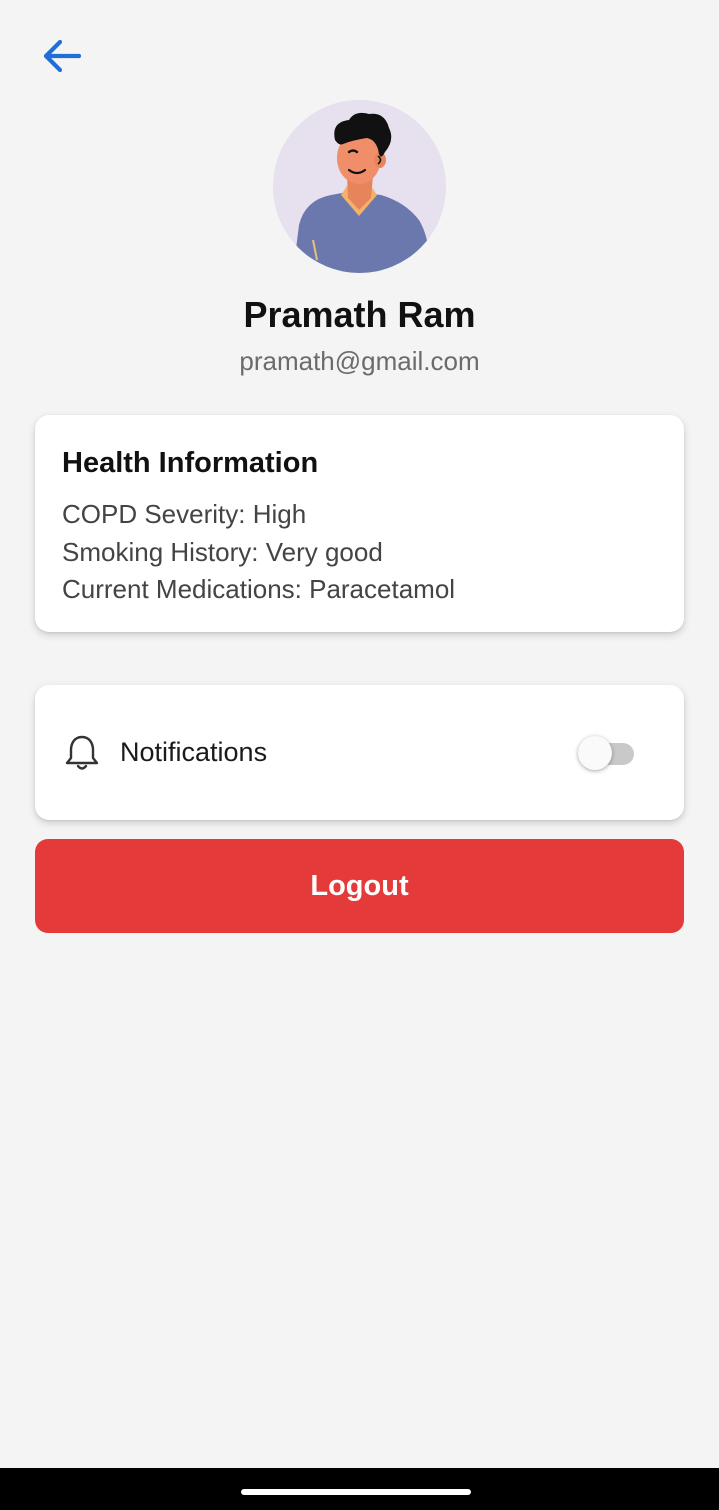 The width and height of the screenshot is (719, 1510). What do you see at coordinates (194, 752) in the screenshot?
I see `notifications-label: Notifications` at bounding box center [194, 752].